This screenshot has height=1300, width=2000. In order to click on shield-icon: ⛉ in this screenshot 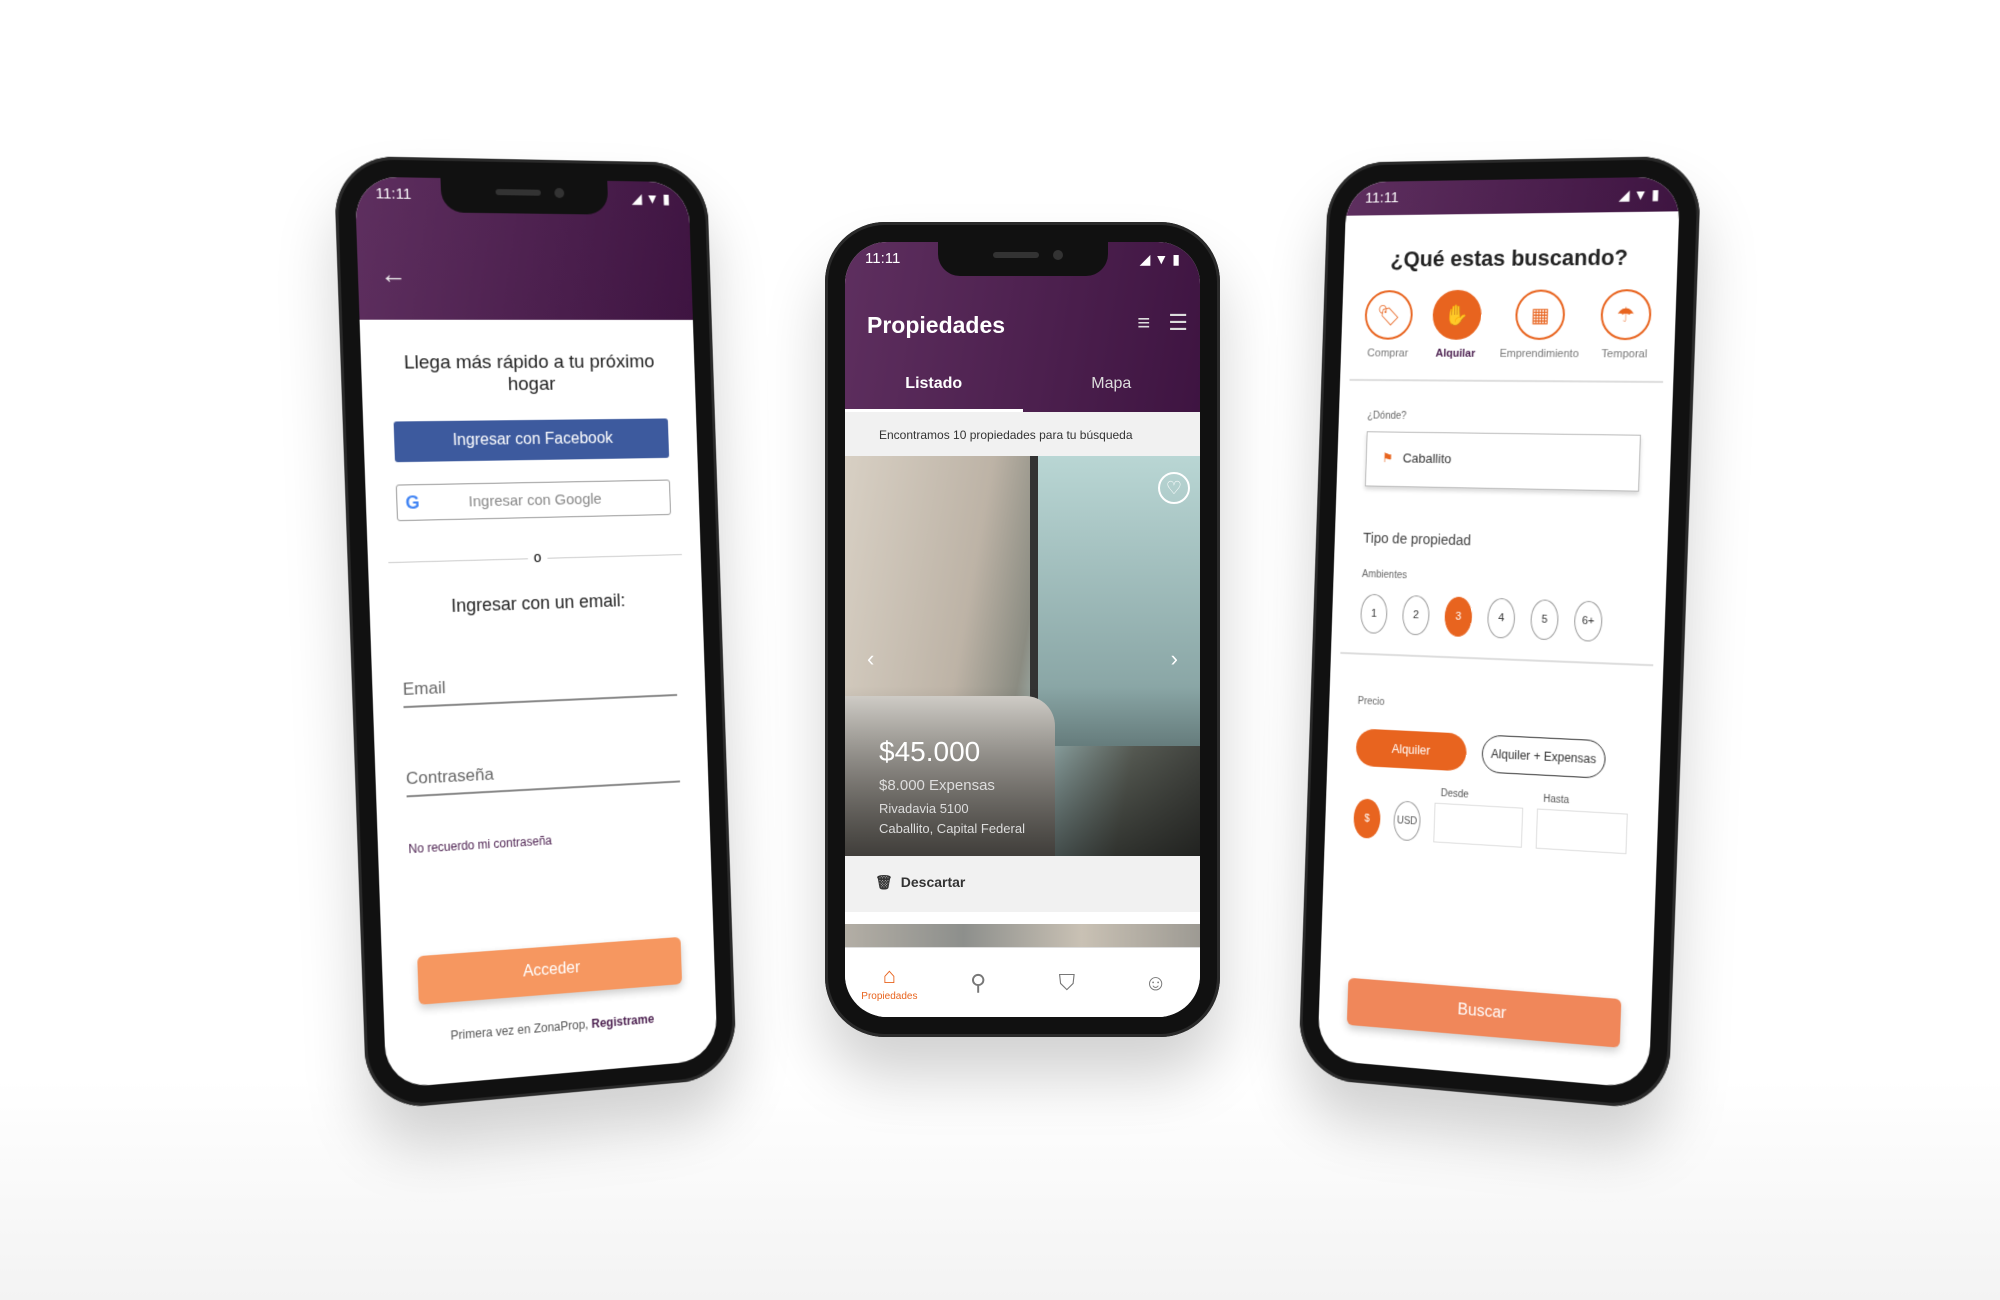, I will do `click(1067, 982)`.